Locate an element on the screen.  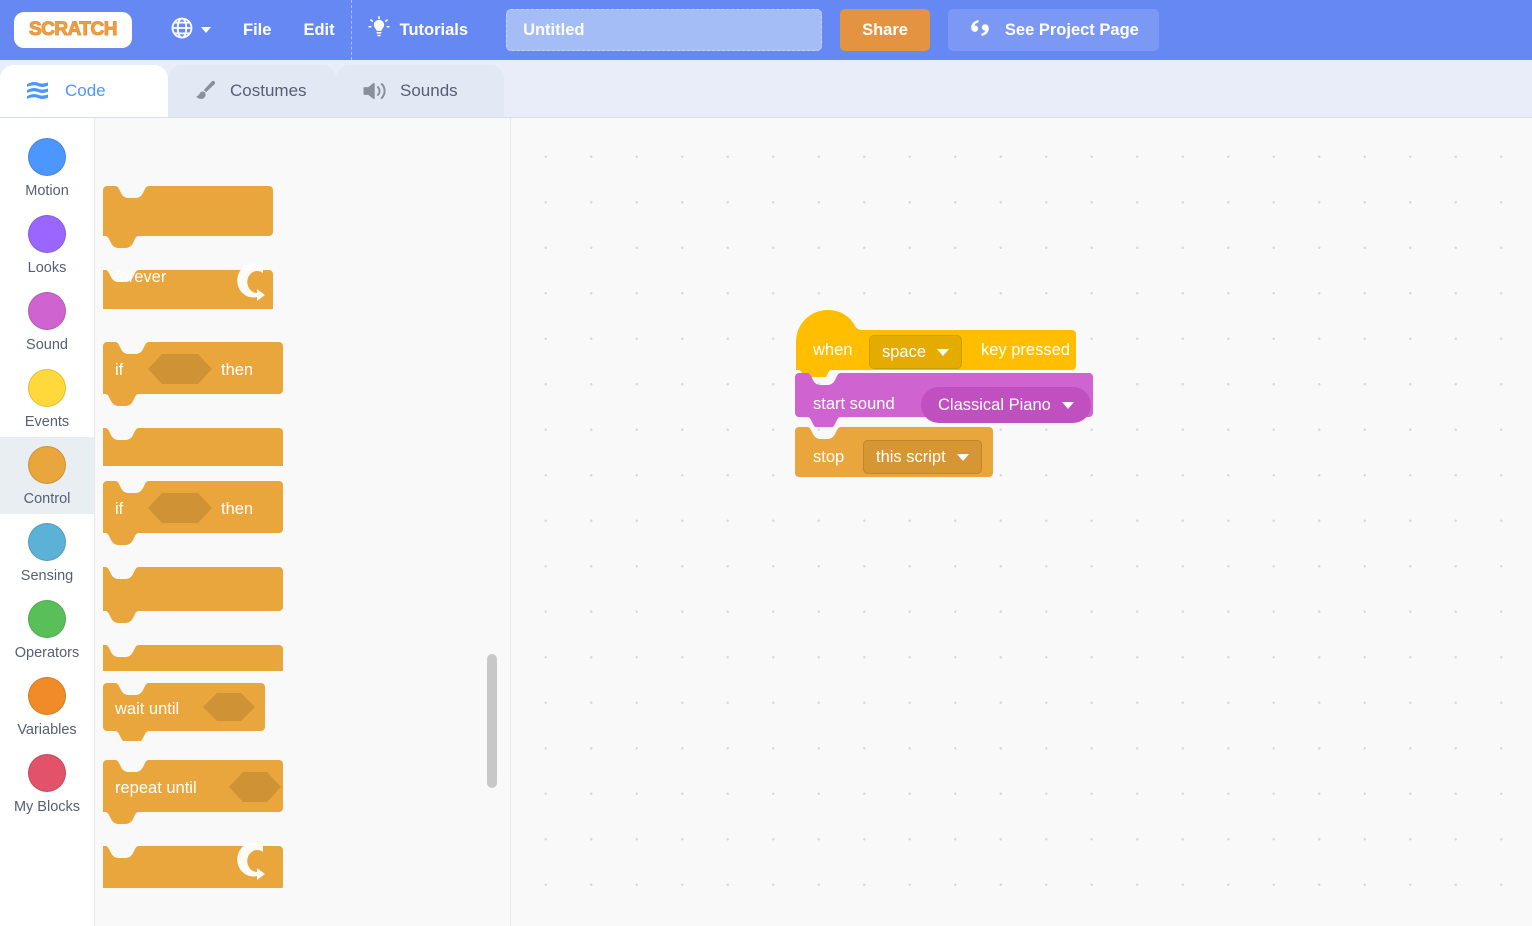
block-when-key-pressed: when space key pressed is located at coordinates (936, 343).